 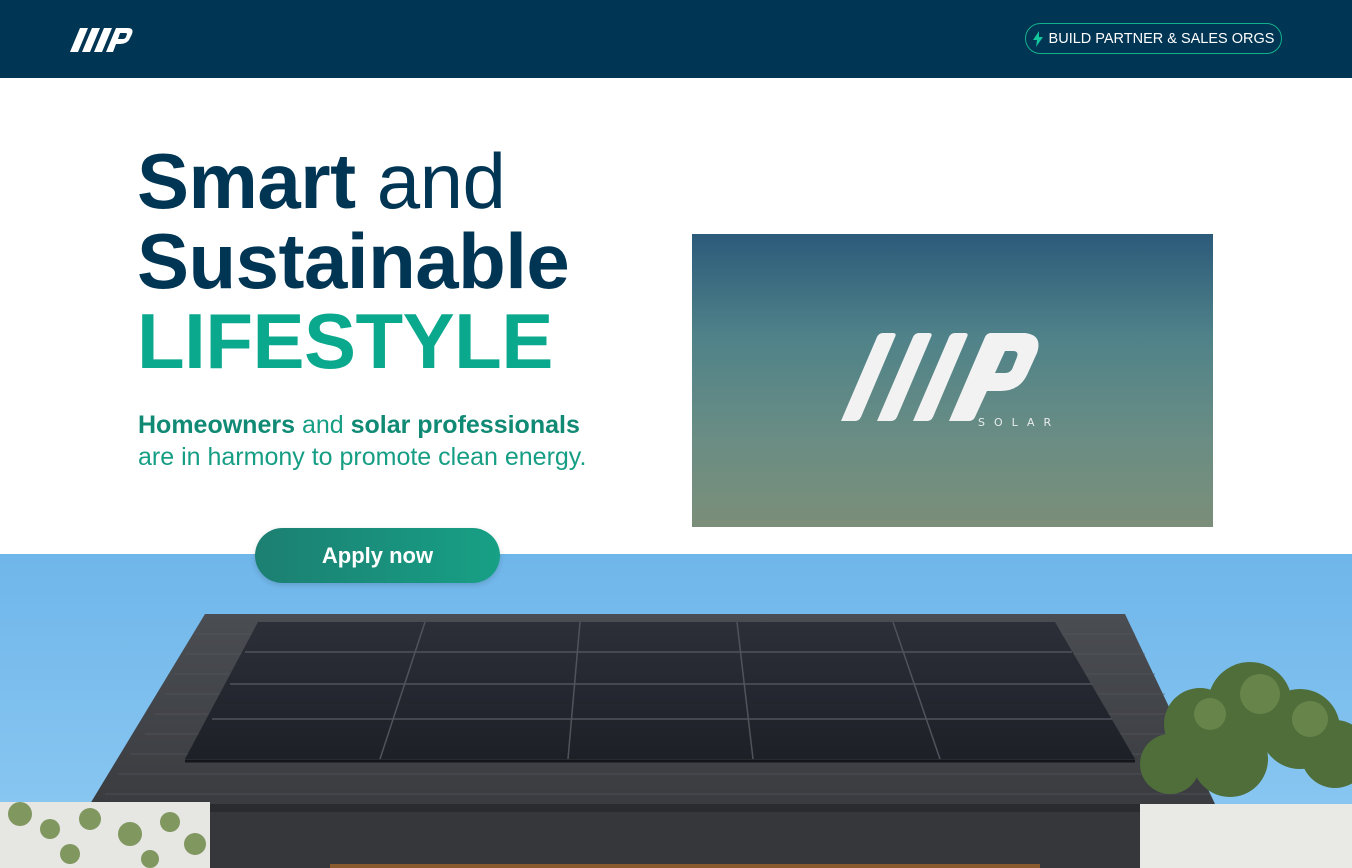 What do you see at coordinates (1161, 38) in the screenshot?
I see `build-partner-label: BUILD PARTNER & SALES ORGS` at bounding box center [1161, 38].